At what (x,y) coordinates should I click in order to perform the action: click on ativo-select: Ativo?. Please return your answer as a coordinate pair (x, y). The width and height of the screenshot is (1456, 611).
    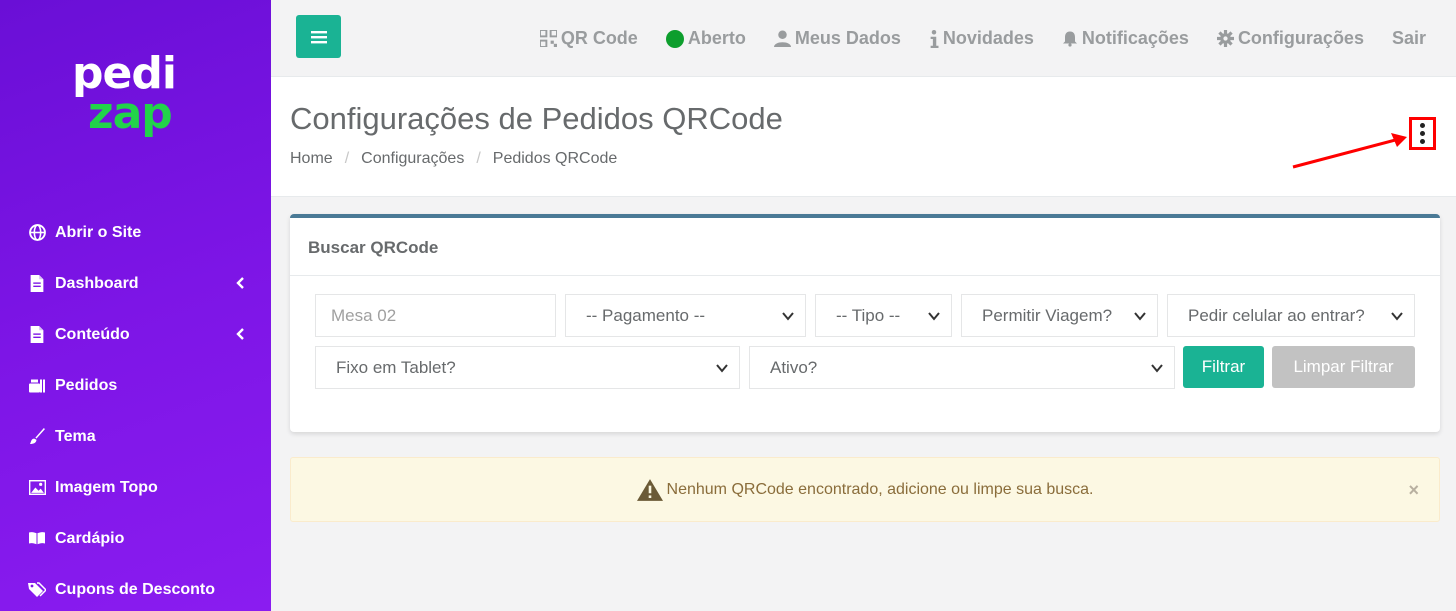
    Looking at the image, I should click on (962, 367).